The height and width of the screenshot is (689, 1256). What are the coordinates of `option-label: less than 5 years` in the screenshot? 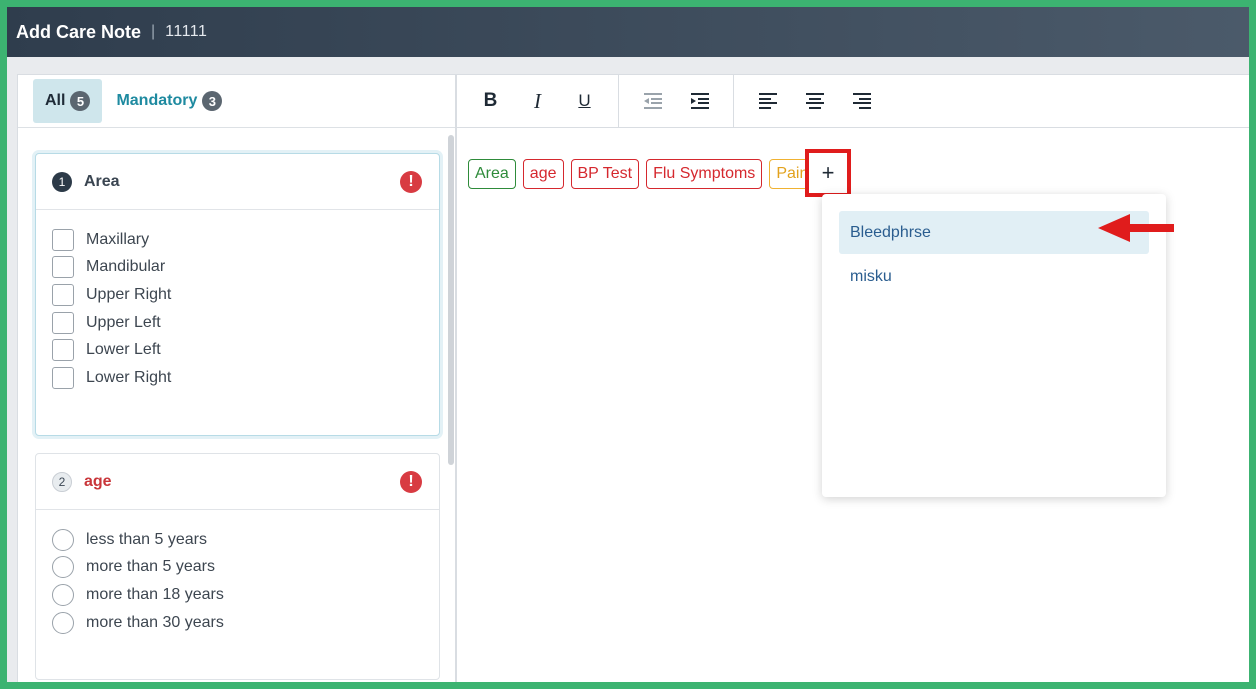 It's located at (146, 539).